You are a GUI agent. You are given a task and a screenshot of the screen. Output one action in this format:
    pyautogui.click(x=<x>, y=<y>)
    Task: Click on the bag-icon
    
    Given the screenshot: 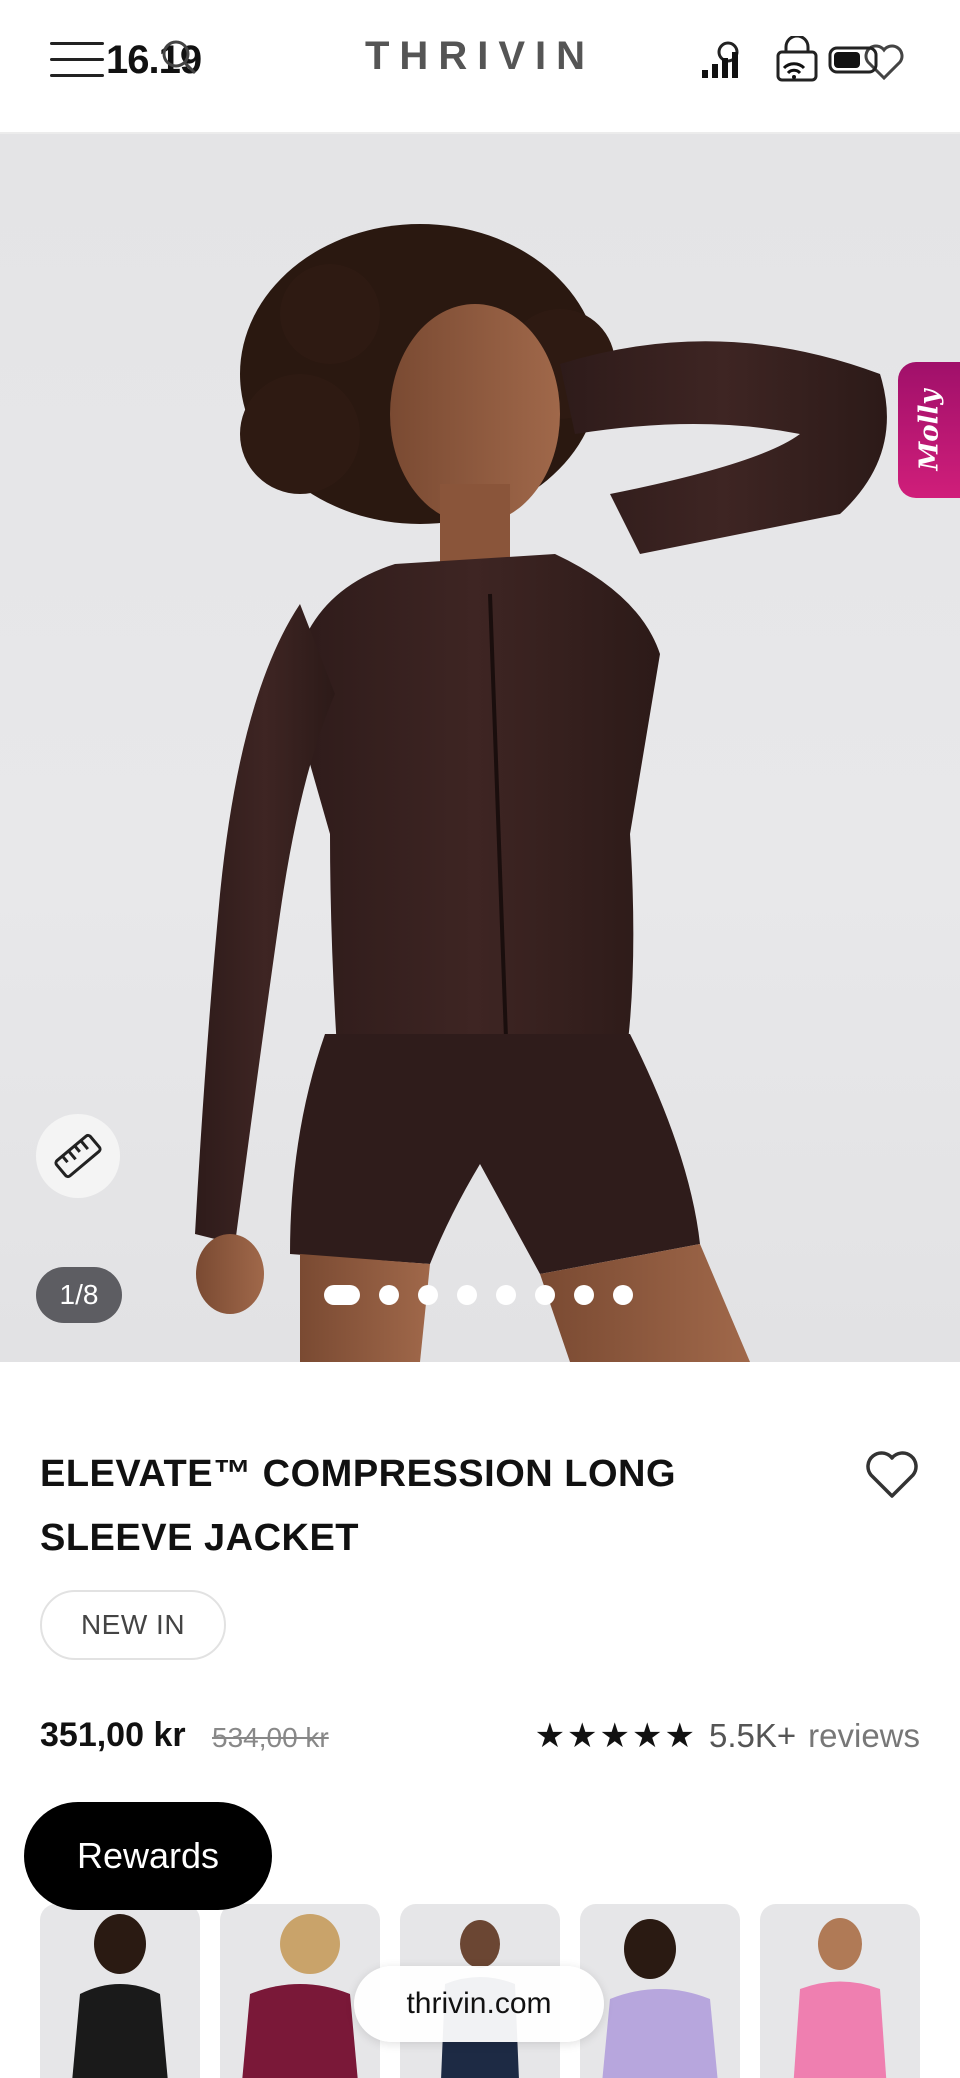 What is the action you would take?
    pyautogui.click(x=797, y=60)
    